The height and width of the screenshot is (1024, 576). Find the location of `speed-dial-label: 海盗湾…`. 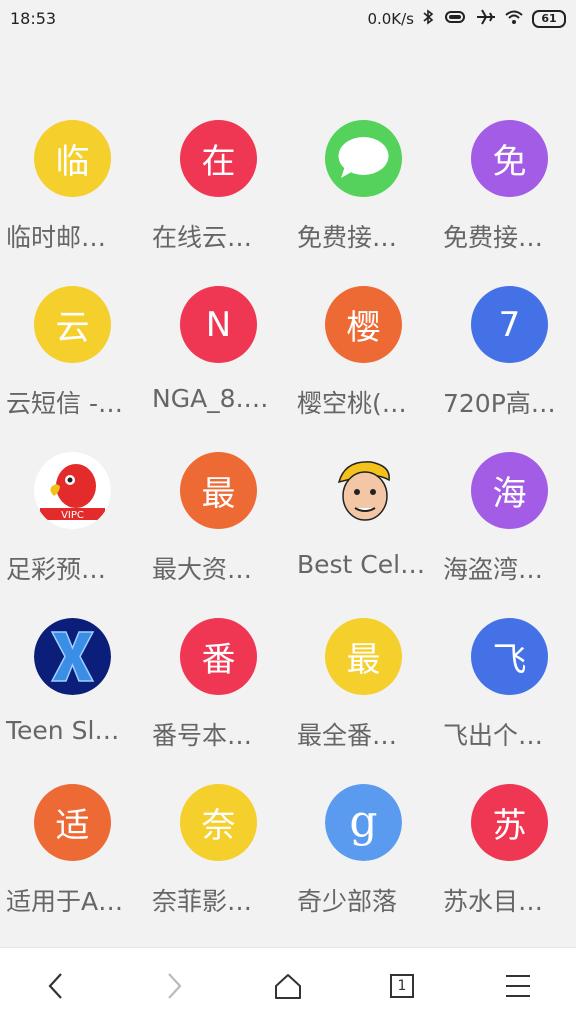

speed-dial-label: 海盗湾… is located at coordinates (493, 569).